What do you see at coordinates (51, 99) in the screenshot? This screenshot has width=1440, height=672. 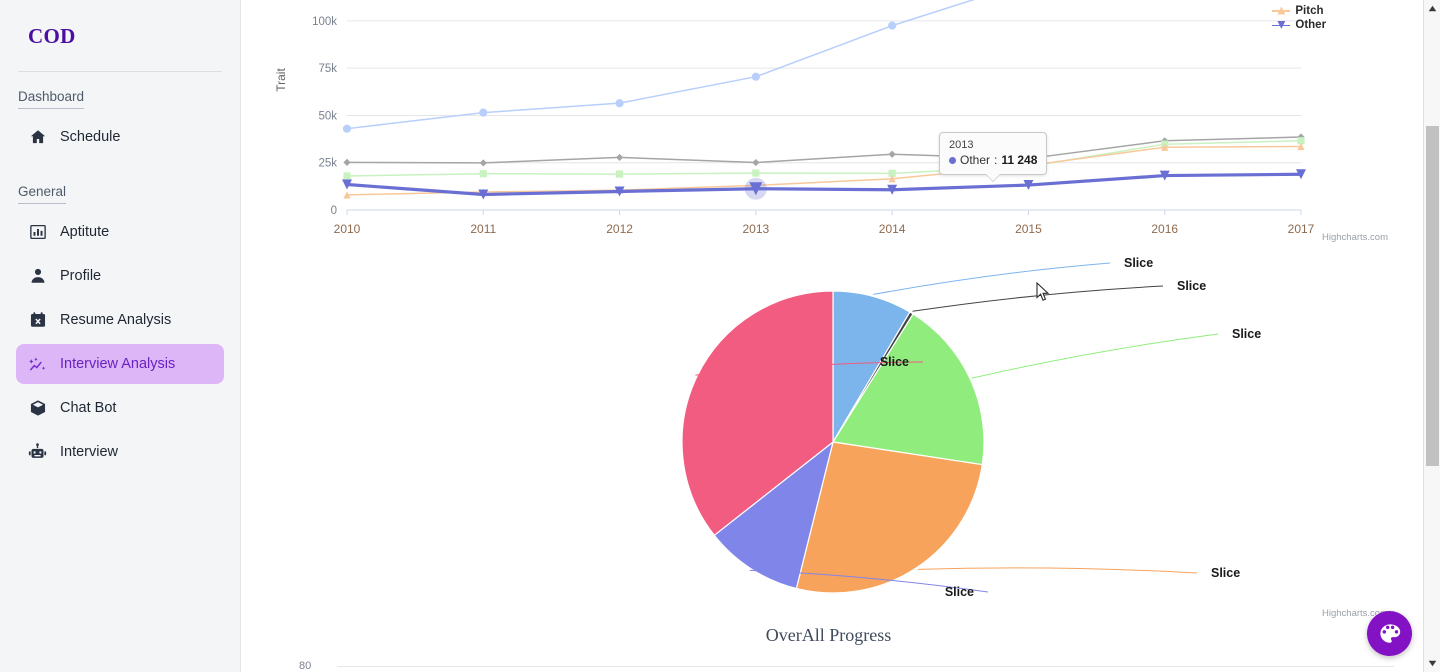 I see `sidebar-section-dashboard: Dashboard` at bounding box center [51, 99].